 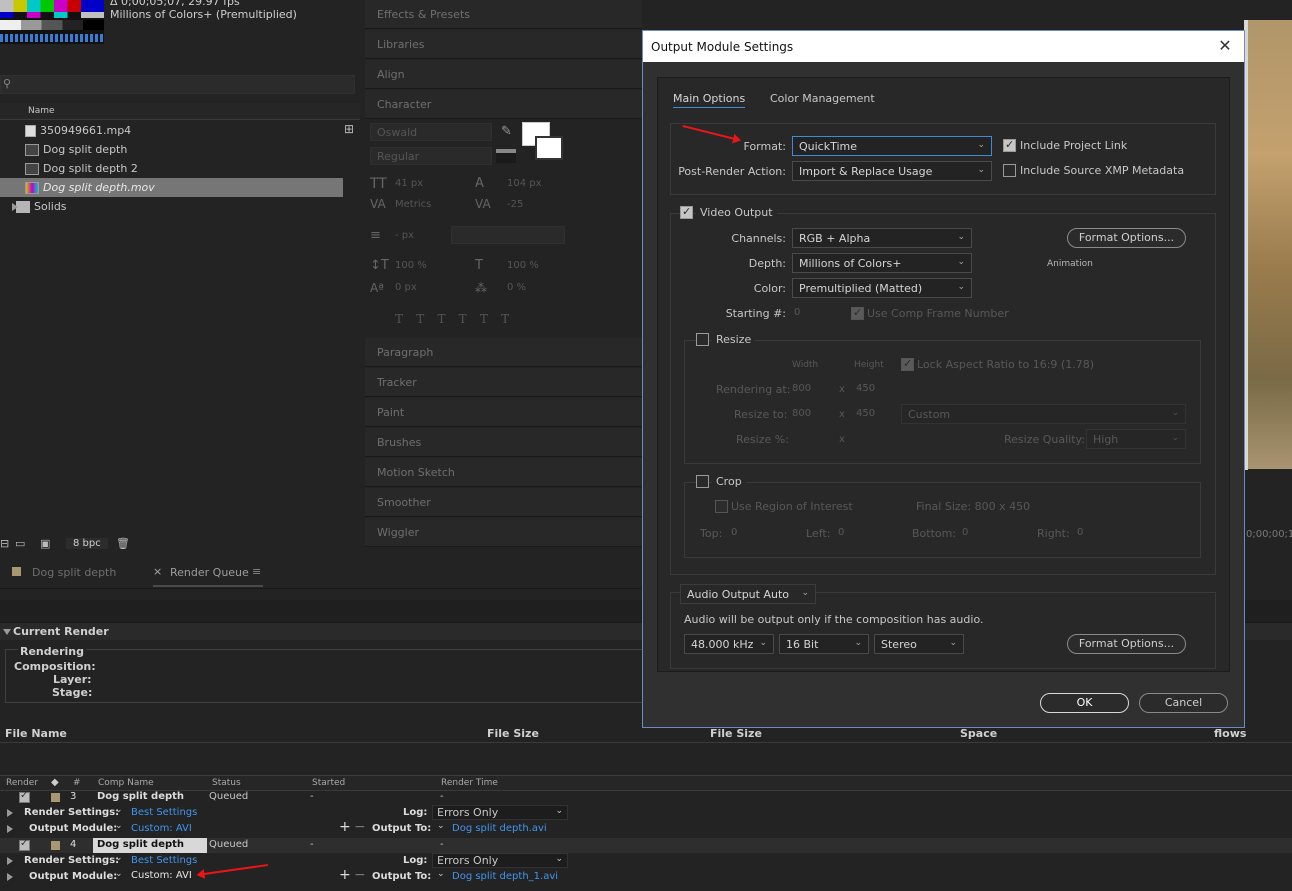 What do you see at coordinates (74, 572) in the screenshot?
I see `tab-comp: Dog split depth` at bounding box center [74, 572].